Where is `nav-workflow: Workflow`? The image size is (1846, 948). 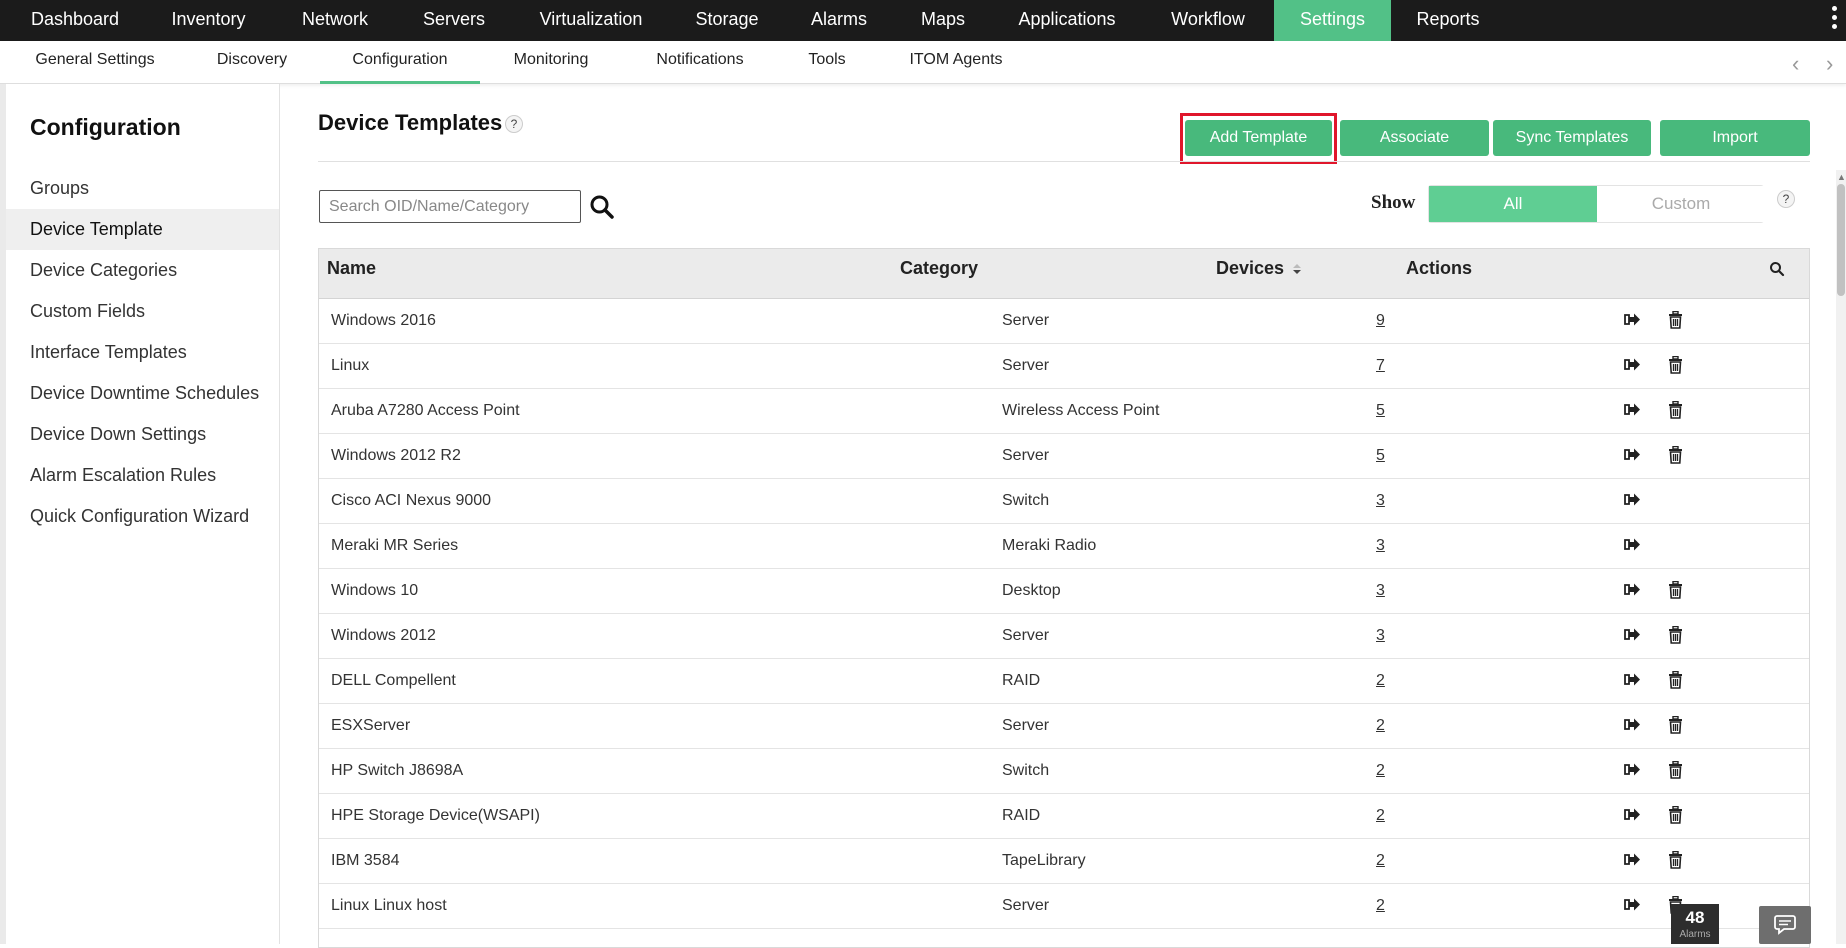 nav-workflow: Workflow is located at coordinates (1208, 20).